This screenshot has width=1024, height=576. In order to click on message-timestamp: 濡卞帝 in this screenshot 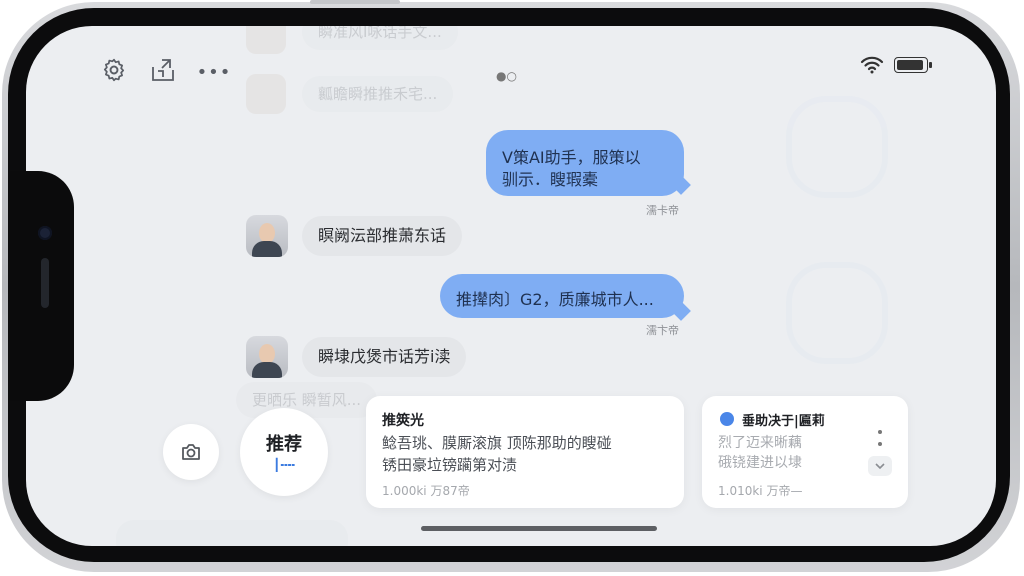, I will do `click(662, 330)`.